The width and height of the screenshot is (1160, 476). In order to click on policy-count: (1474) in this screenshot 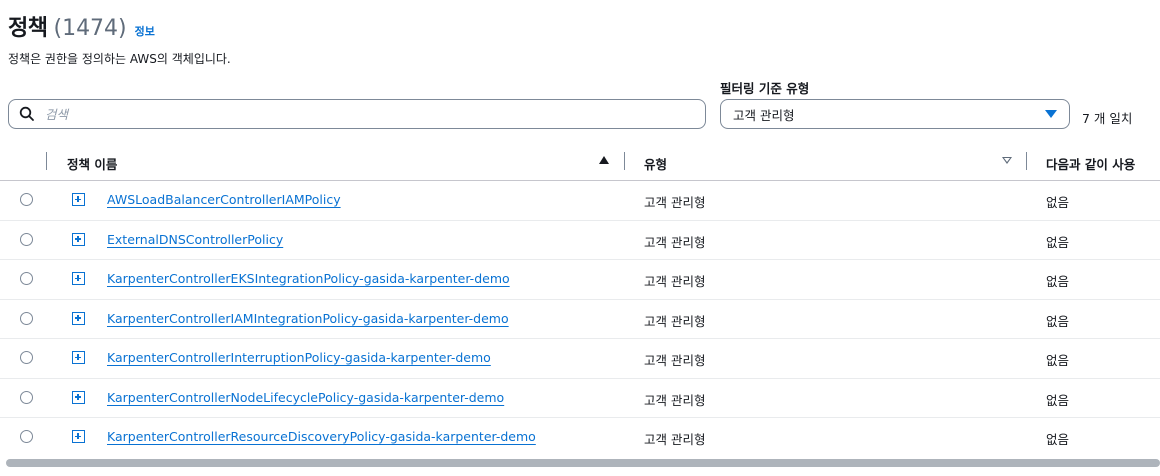, I will do `click(90, 28)`.